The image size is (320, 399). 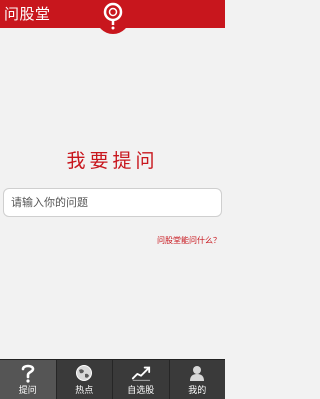 I want to click on bottom-tab-bar: 提问 热点 自选股 我的, so click(x=112, y=379).